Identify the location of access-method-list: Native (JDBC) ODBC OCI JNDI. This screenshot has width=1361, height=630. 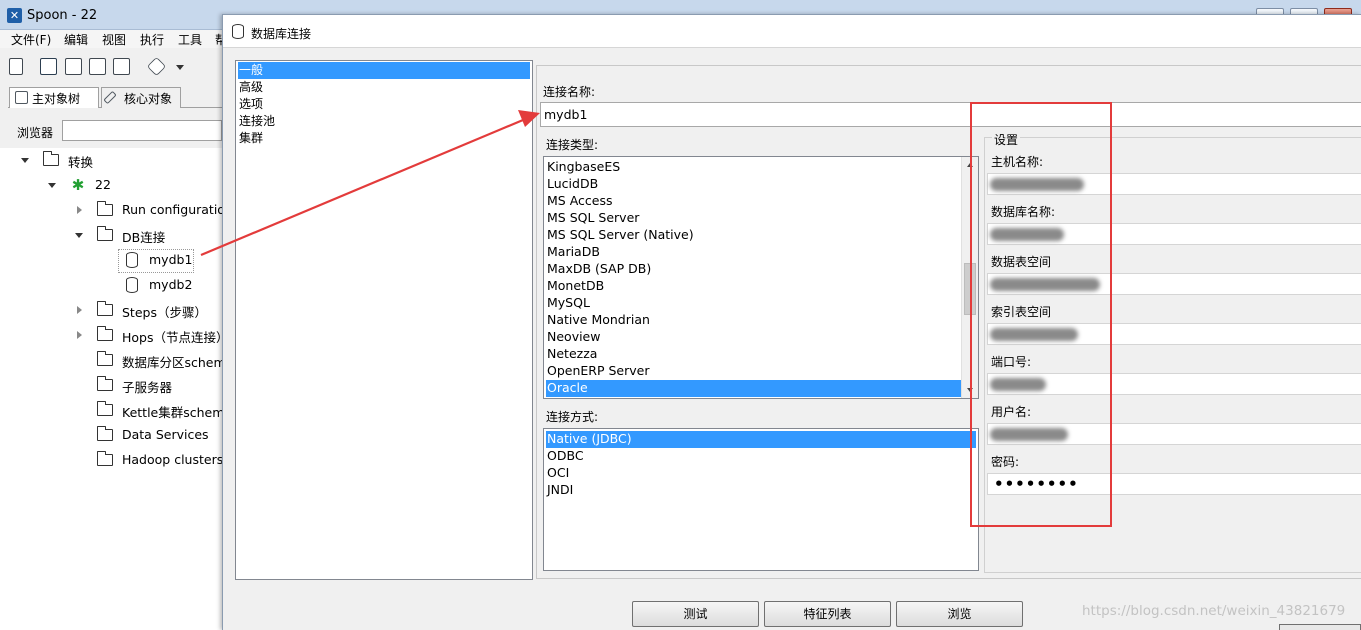
(761, 499).